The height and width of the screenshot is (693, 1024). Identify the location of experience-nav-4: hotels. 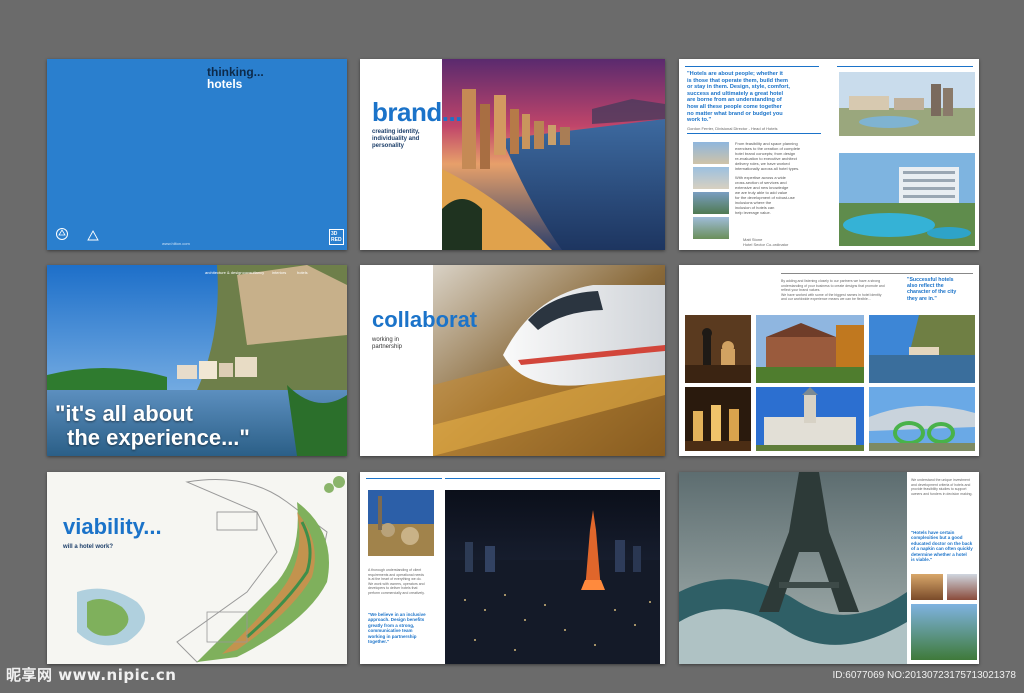
(302, 272).